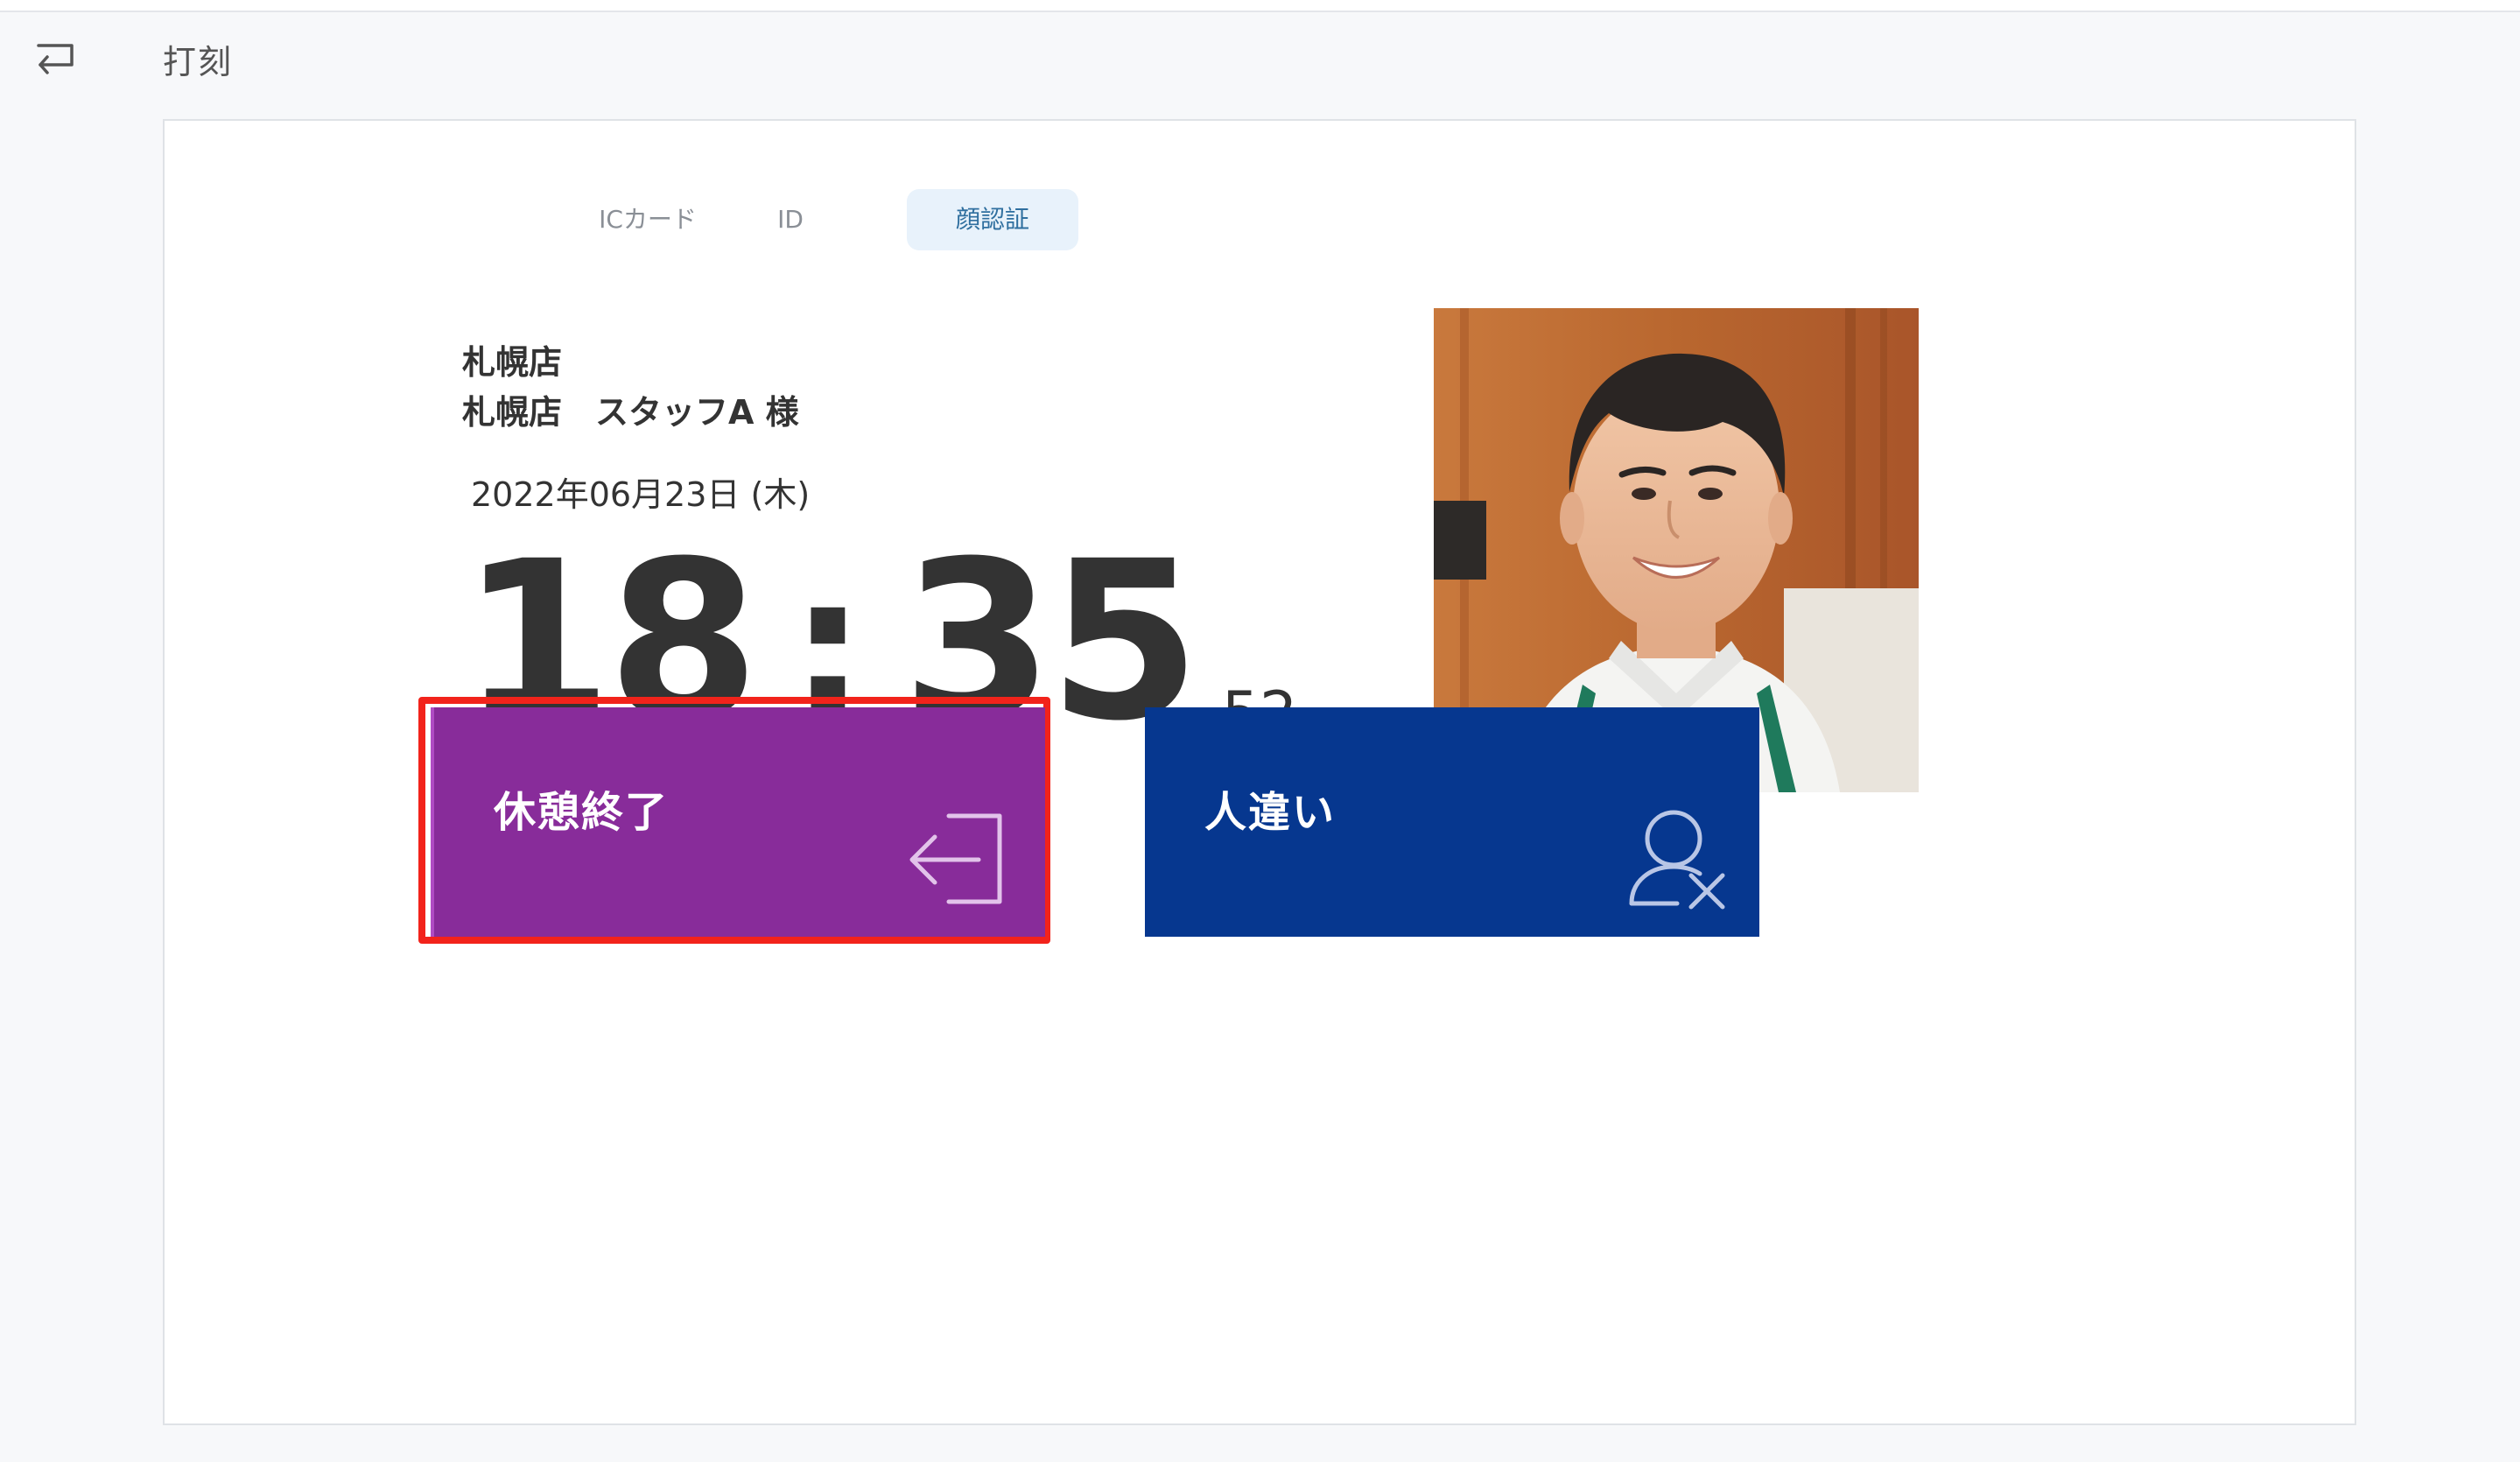  I want to click on store-name: 札幌店, so click(512, 363).